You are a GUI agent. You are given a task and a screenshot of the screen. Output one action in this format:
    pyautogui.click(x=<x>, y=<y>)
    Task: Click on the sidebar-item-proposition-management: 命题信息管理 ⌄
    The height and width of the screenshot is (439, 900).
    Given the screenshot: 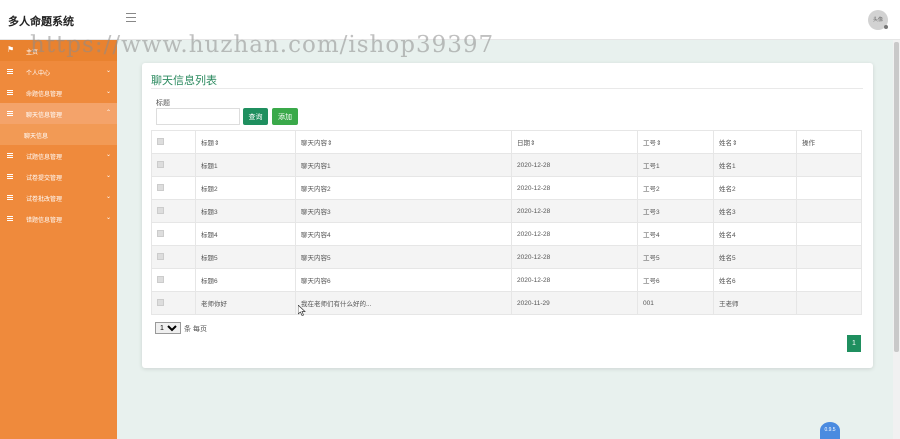 What is the action you would take?
    pyautogui.click(x=58, y=92)
    